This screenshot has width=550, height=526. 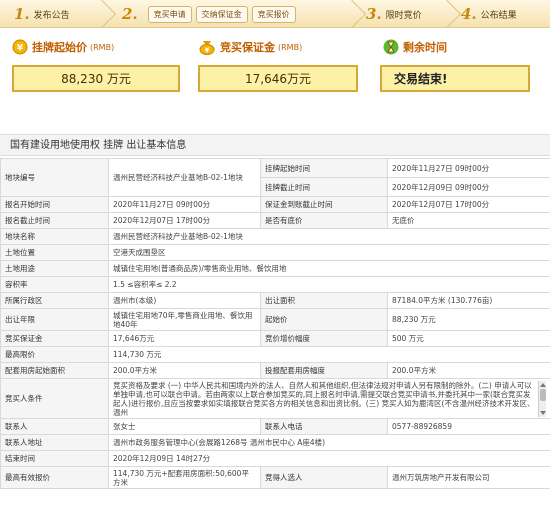 I want to click on label-cell: 保证金到账截止时间, so click(x=324, y=204).